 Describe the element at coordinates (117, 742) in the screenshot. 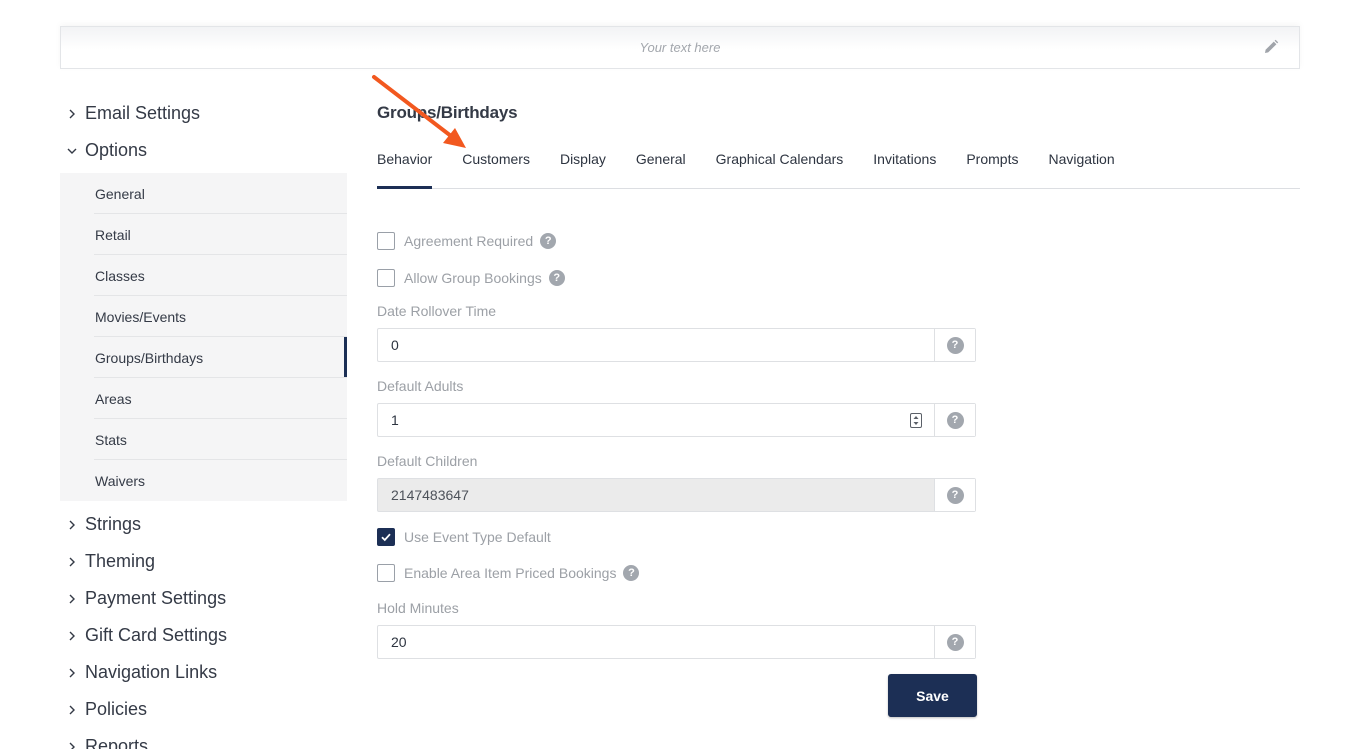

I see `sidebar-section-label: Reports` at that location.